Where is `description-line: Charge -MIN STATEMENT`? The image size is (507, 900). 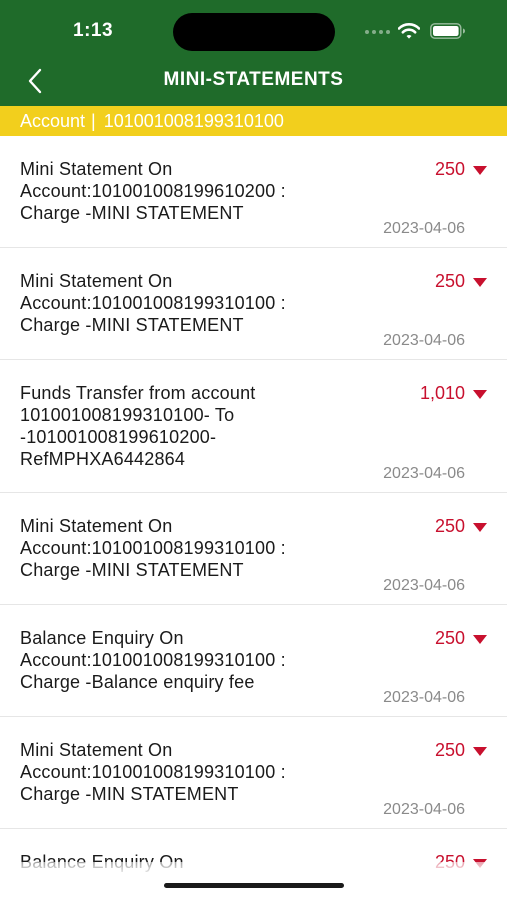 description-line: Charge -MIN STATEMENT is located at coordinates (129, 794).